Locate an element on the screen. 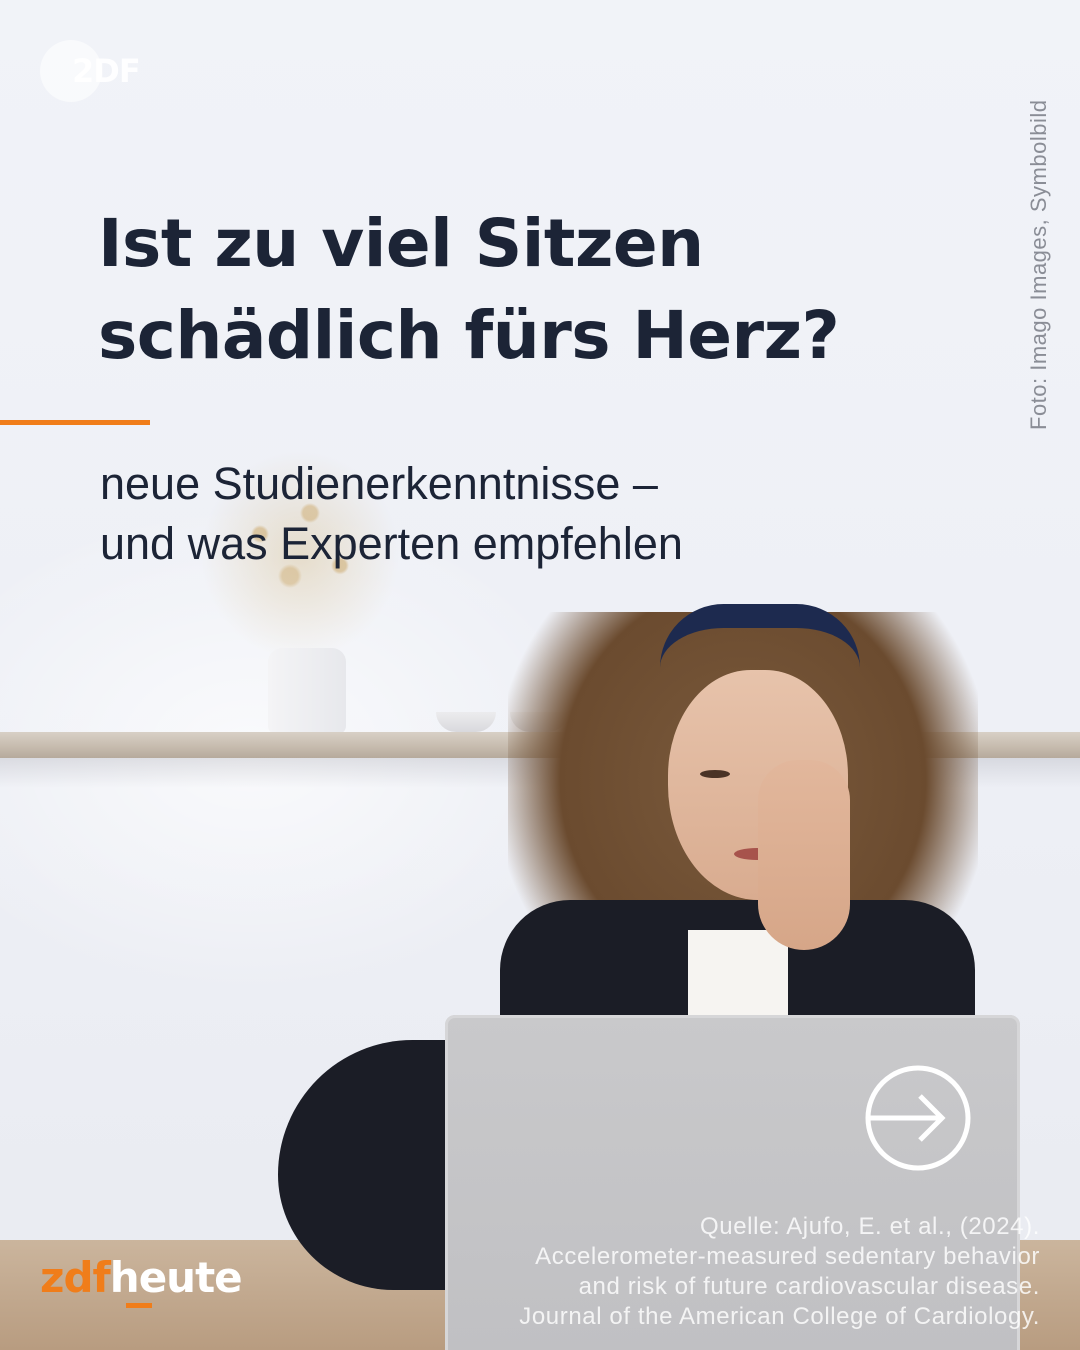 The image size is (1080, 1350). vase is located at coordinates (307, 691).